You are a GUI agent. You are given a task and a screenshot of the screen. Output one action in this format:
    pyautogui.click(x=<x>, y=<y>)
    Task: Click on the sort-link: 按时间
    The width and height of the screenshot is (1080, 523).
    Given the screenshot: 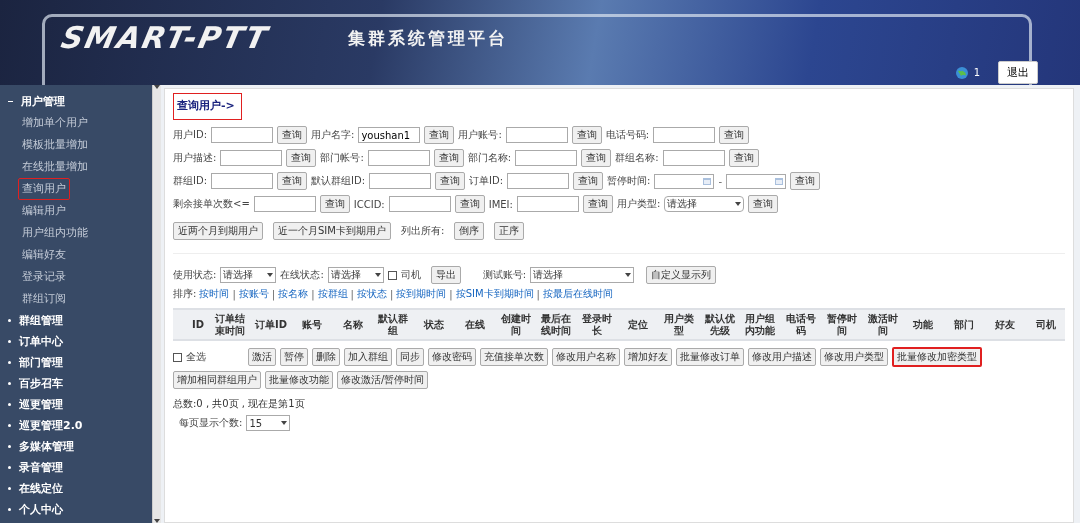 What is the action you would take?
    pyautogui.click(x=214, y=294)
    